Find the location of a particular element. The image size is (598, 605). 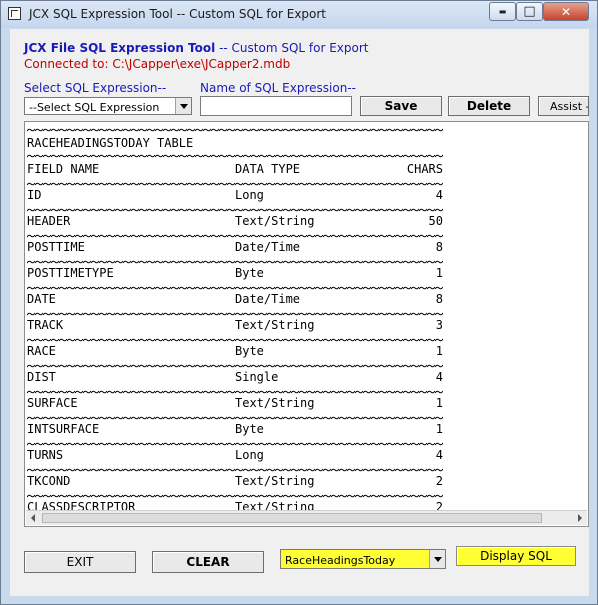

cell-field-name: TRACK is located at coordinates (45, 325).